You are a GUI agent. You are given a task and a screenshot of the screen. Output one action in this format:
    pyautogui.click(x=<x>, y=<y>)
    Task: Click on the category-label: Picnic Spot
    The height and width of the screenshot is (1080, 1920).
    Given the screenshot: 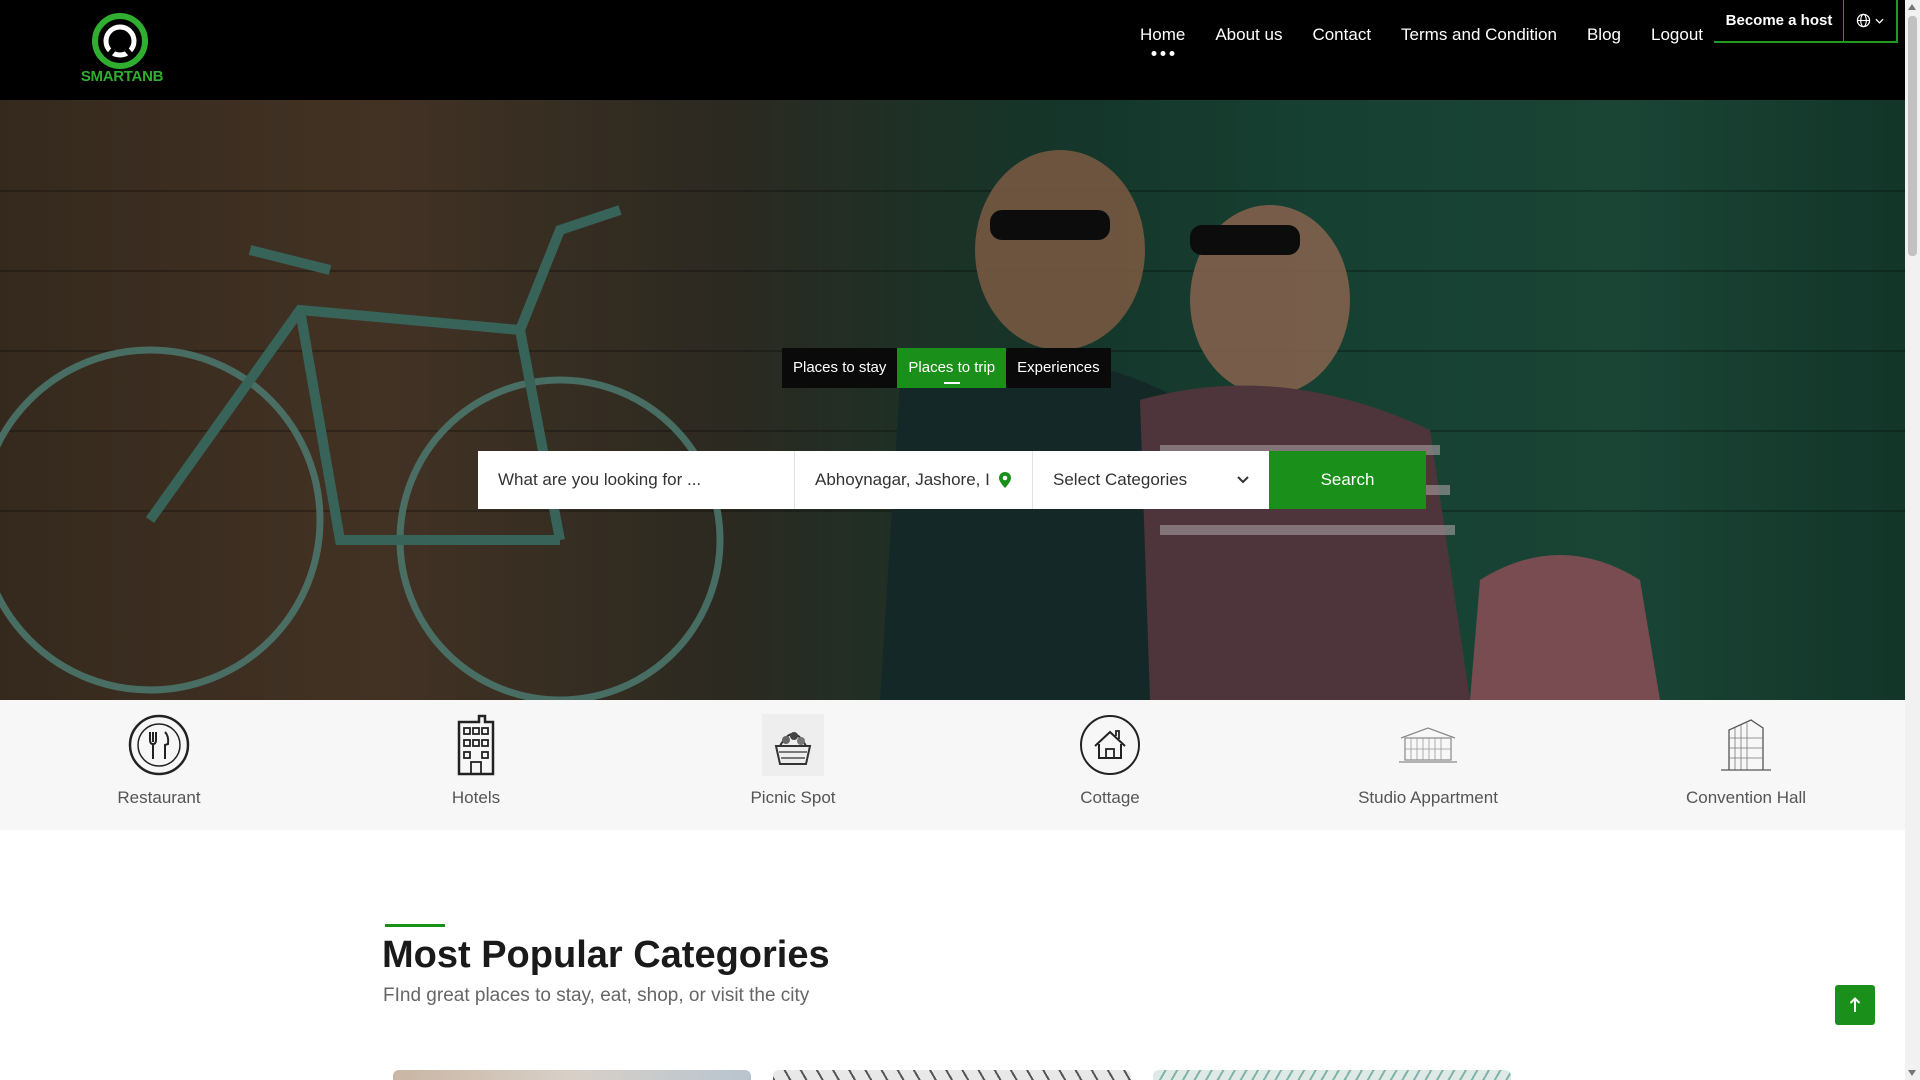 What is the action you would take?
    pyautogui.click(x=793, y=797)
    